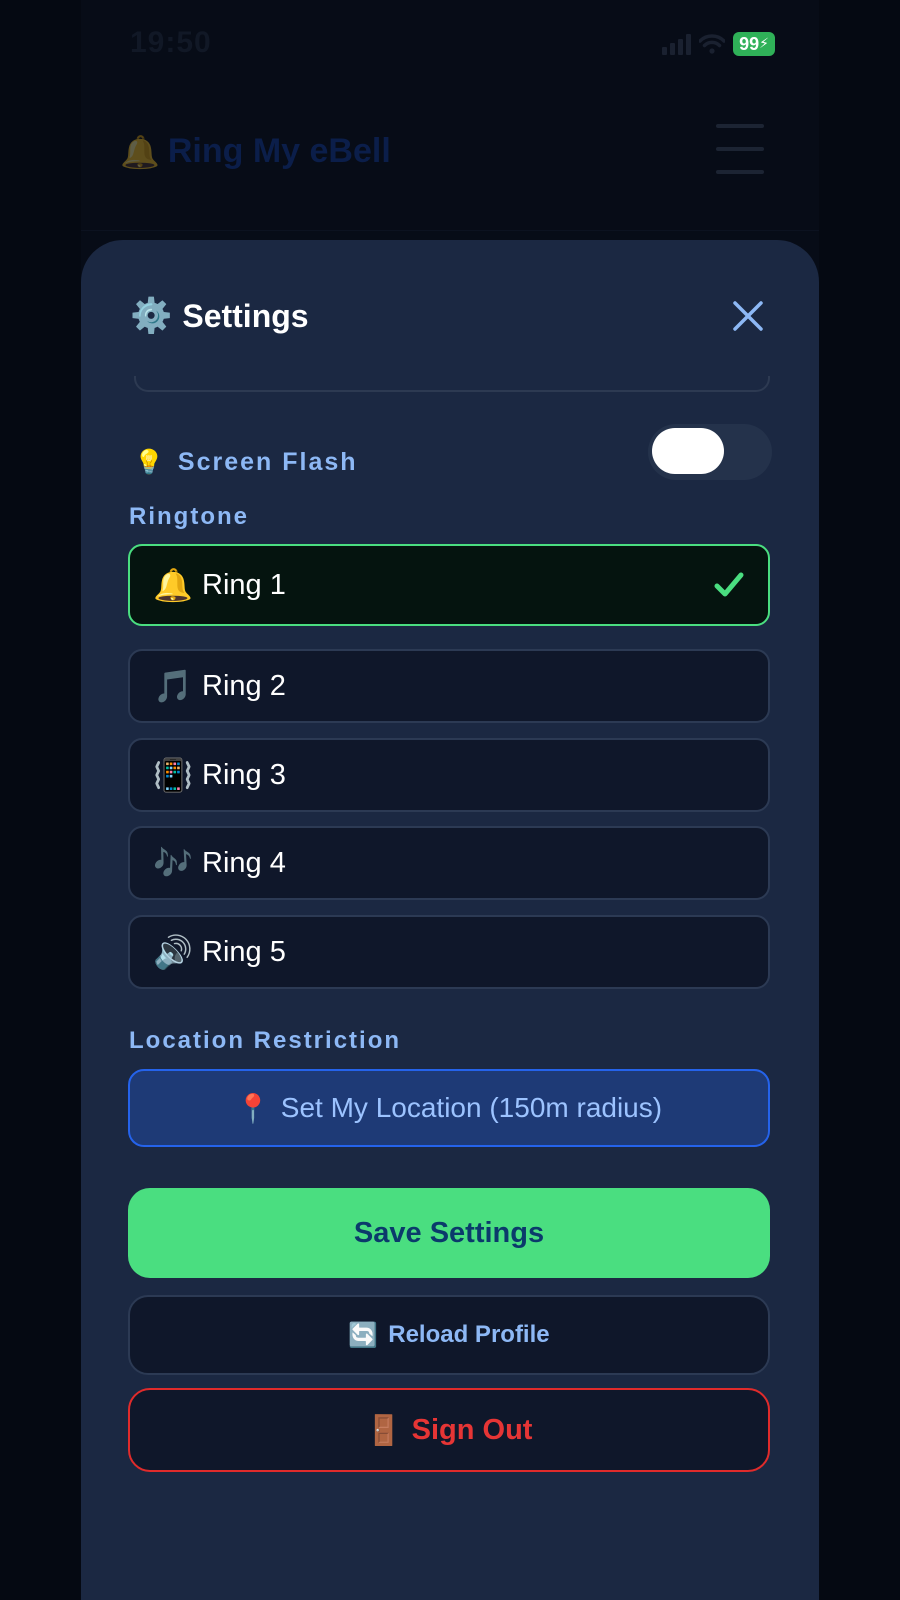  What do you see at coordinates (267, 461) in the screenshot?
I see `screen-flash-label: Screen Flash` at bounding box center [267, 461].